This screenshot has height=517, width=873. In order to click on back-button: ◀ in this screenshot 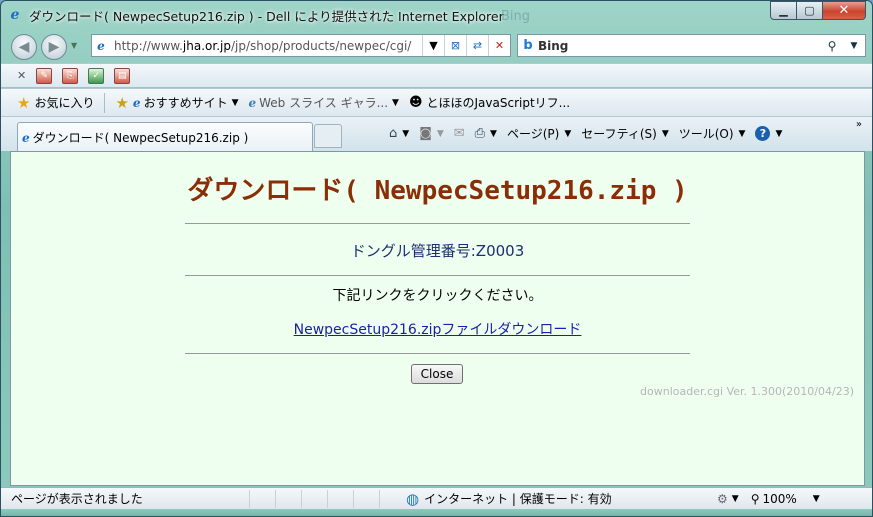, I will do `click(24, 47)`.